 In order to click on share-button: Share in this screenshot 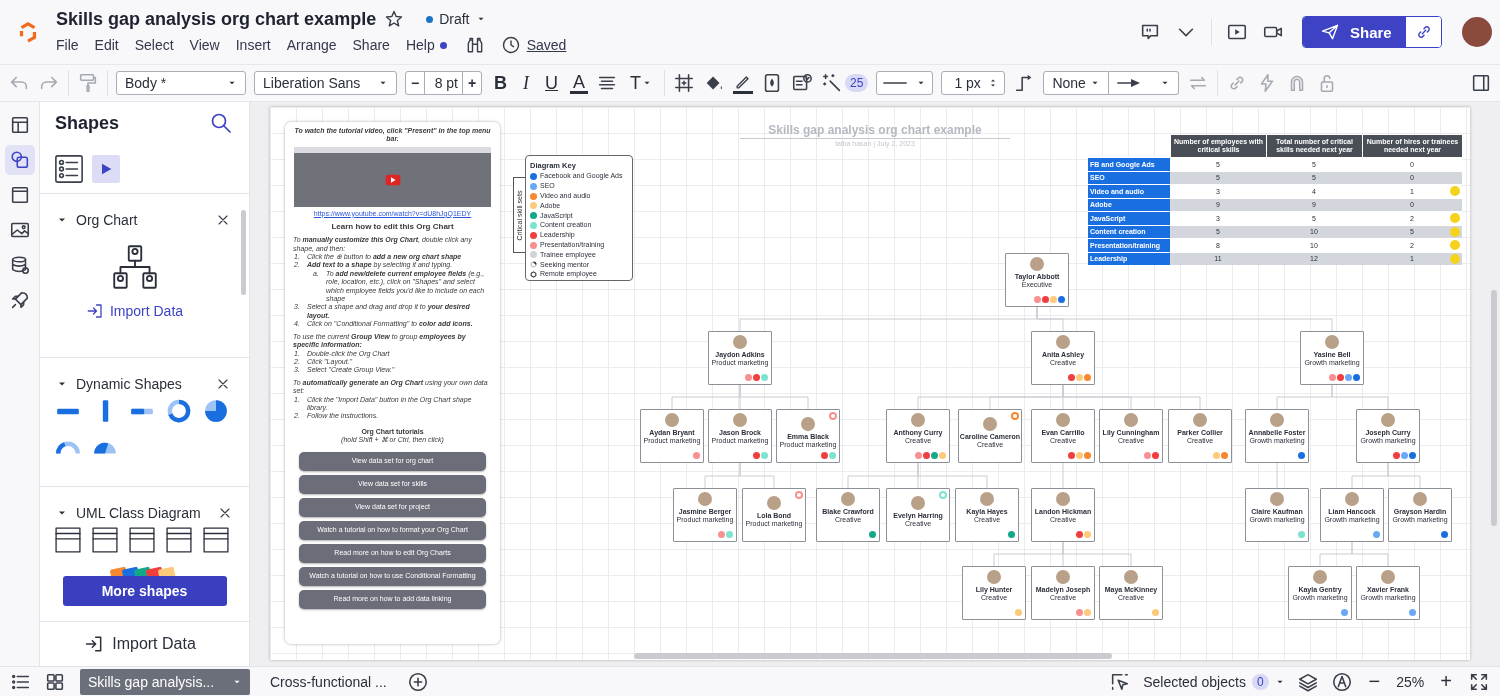, I will do `click(1354, 32)`.